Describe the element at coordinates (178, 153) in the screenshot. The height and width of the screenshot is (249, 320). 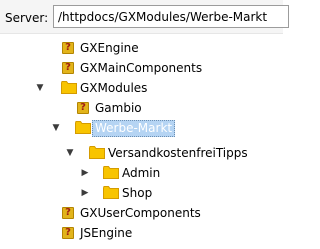
I see `tree-item-label: VersandkostenfreiTipps` at that location.